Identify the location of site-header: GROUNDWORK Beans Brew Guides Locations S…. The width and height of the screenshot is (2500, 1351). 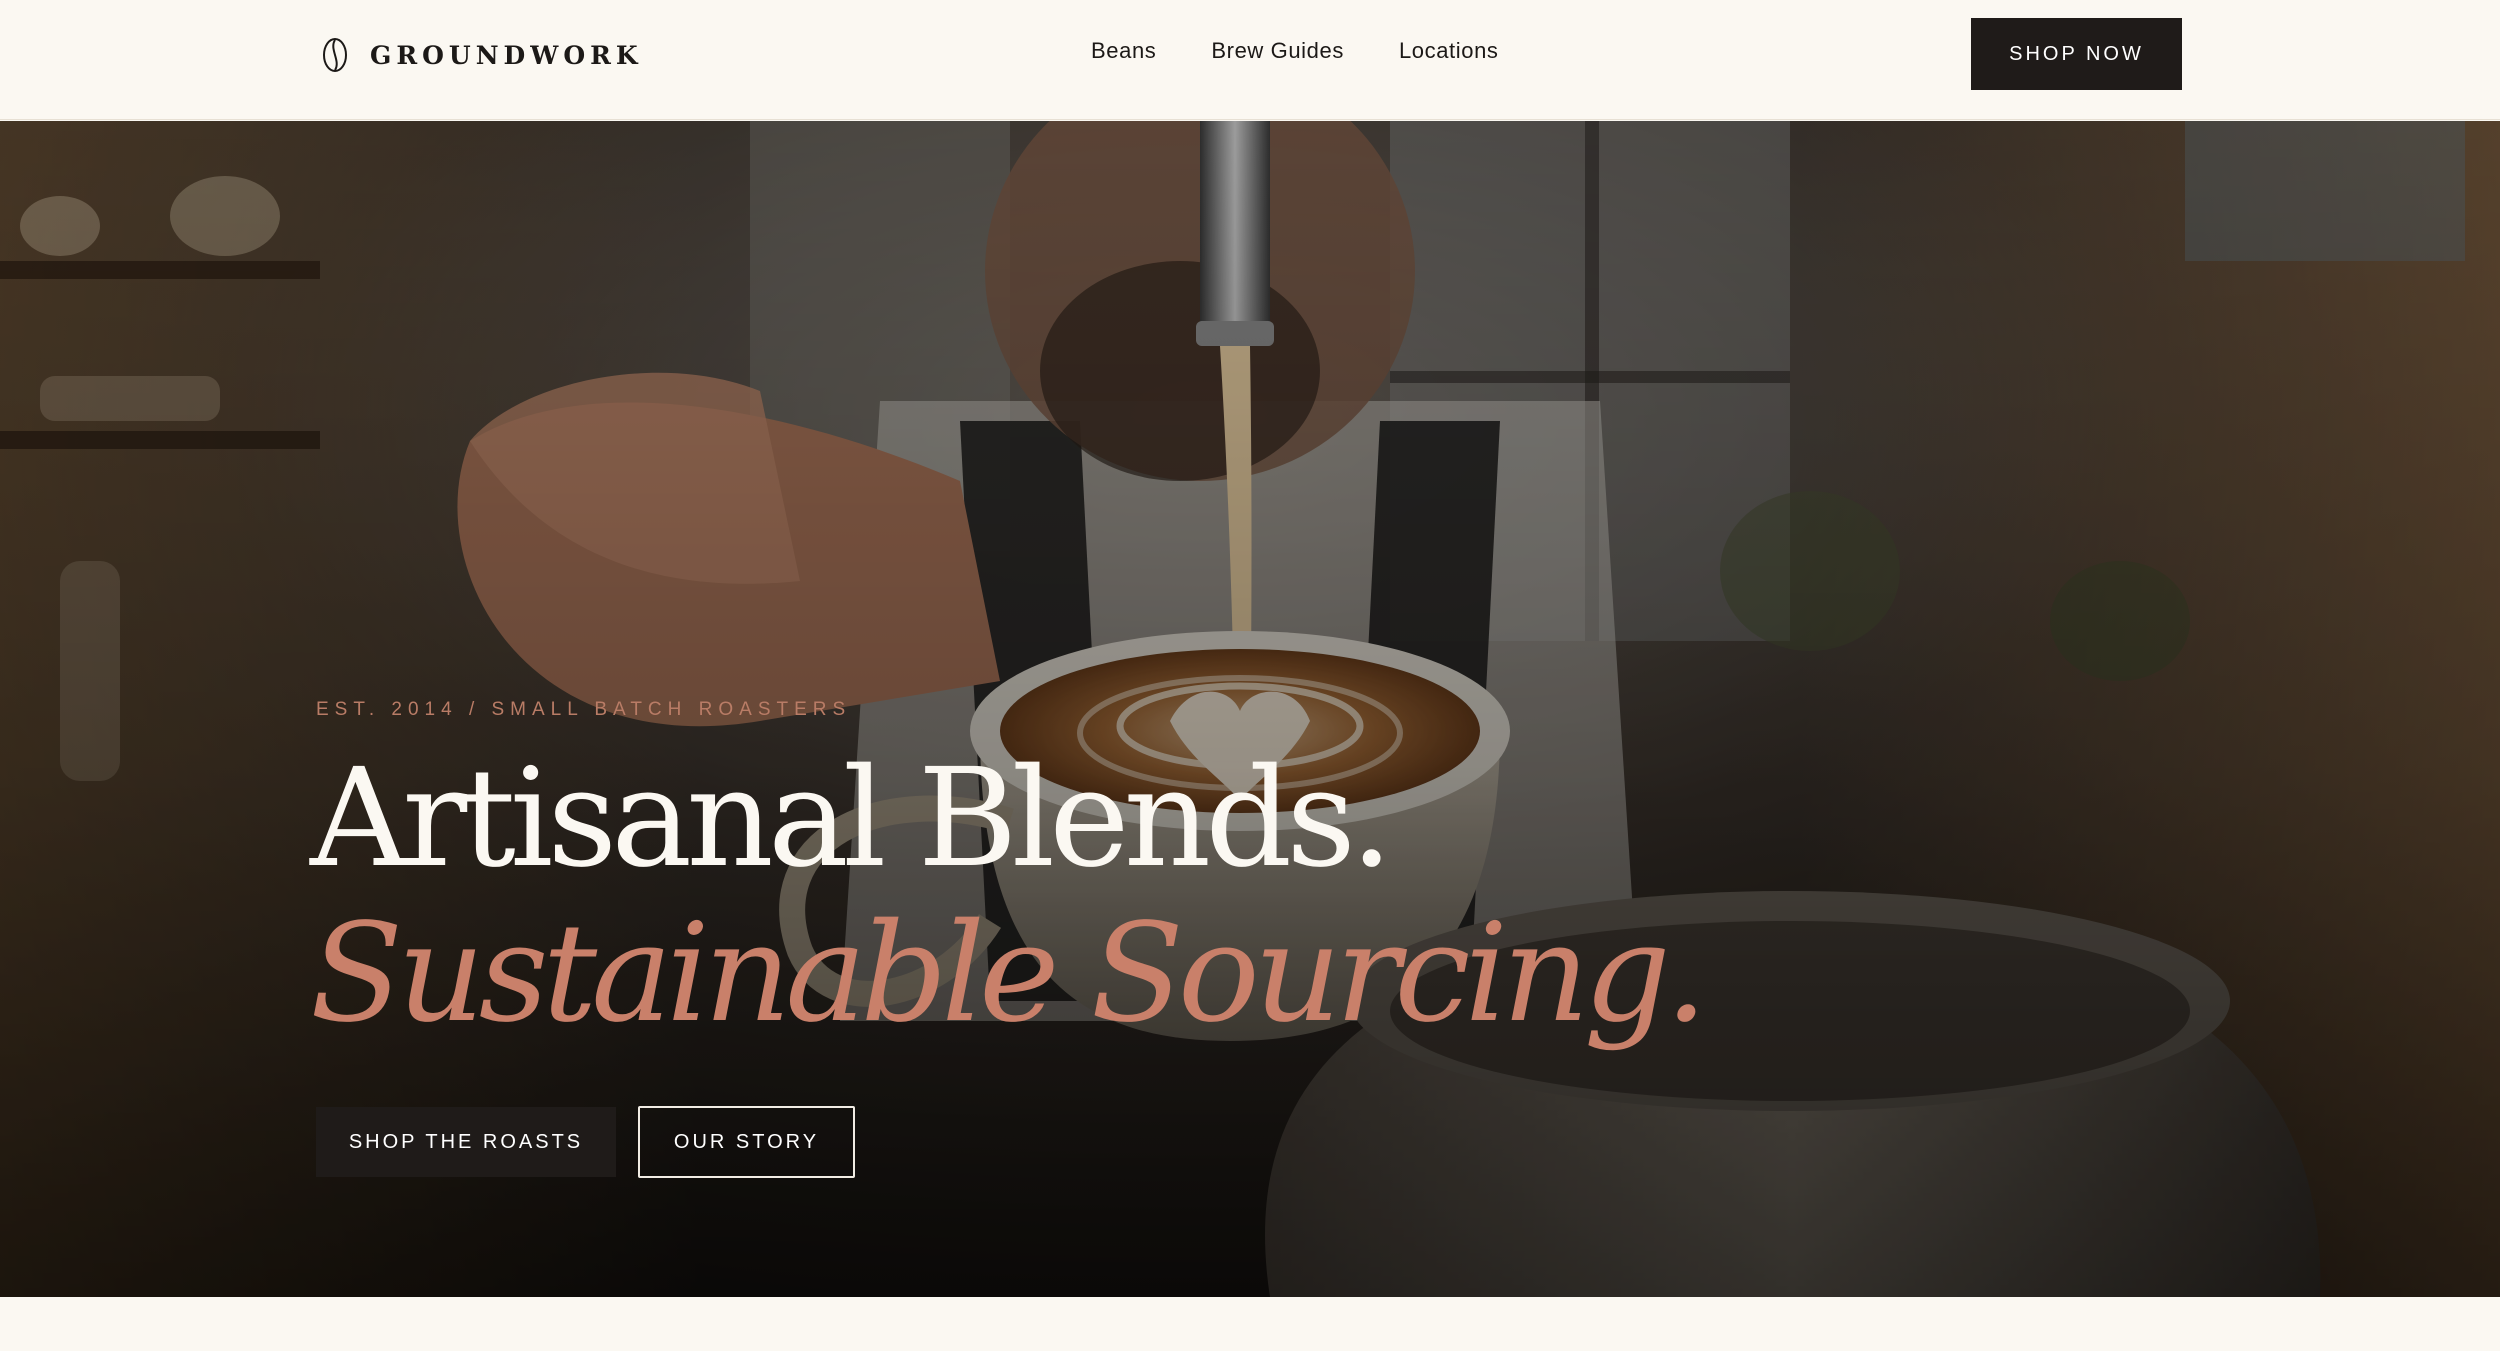
(1250, 60).